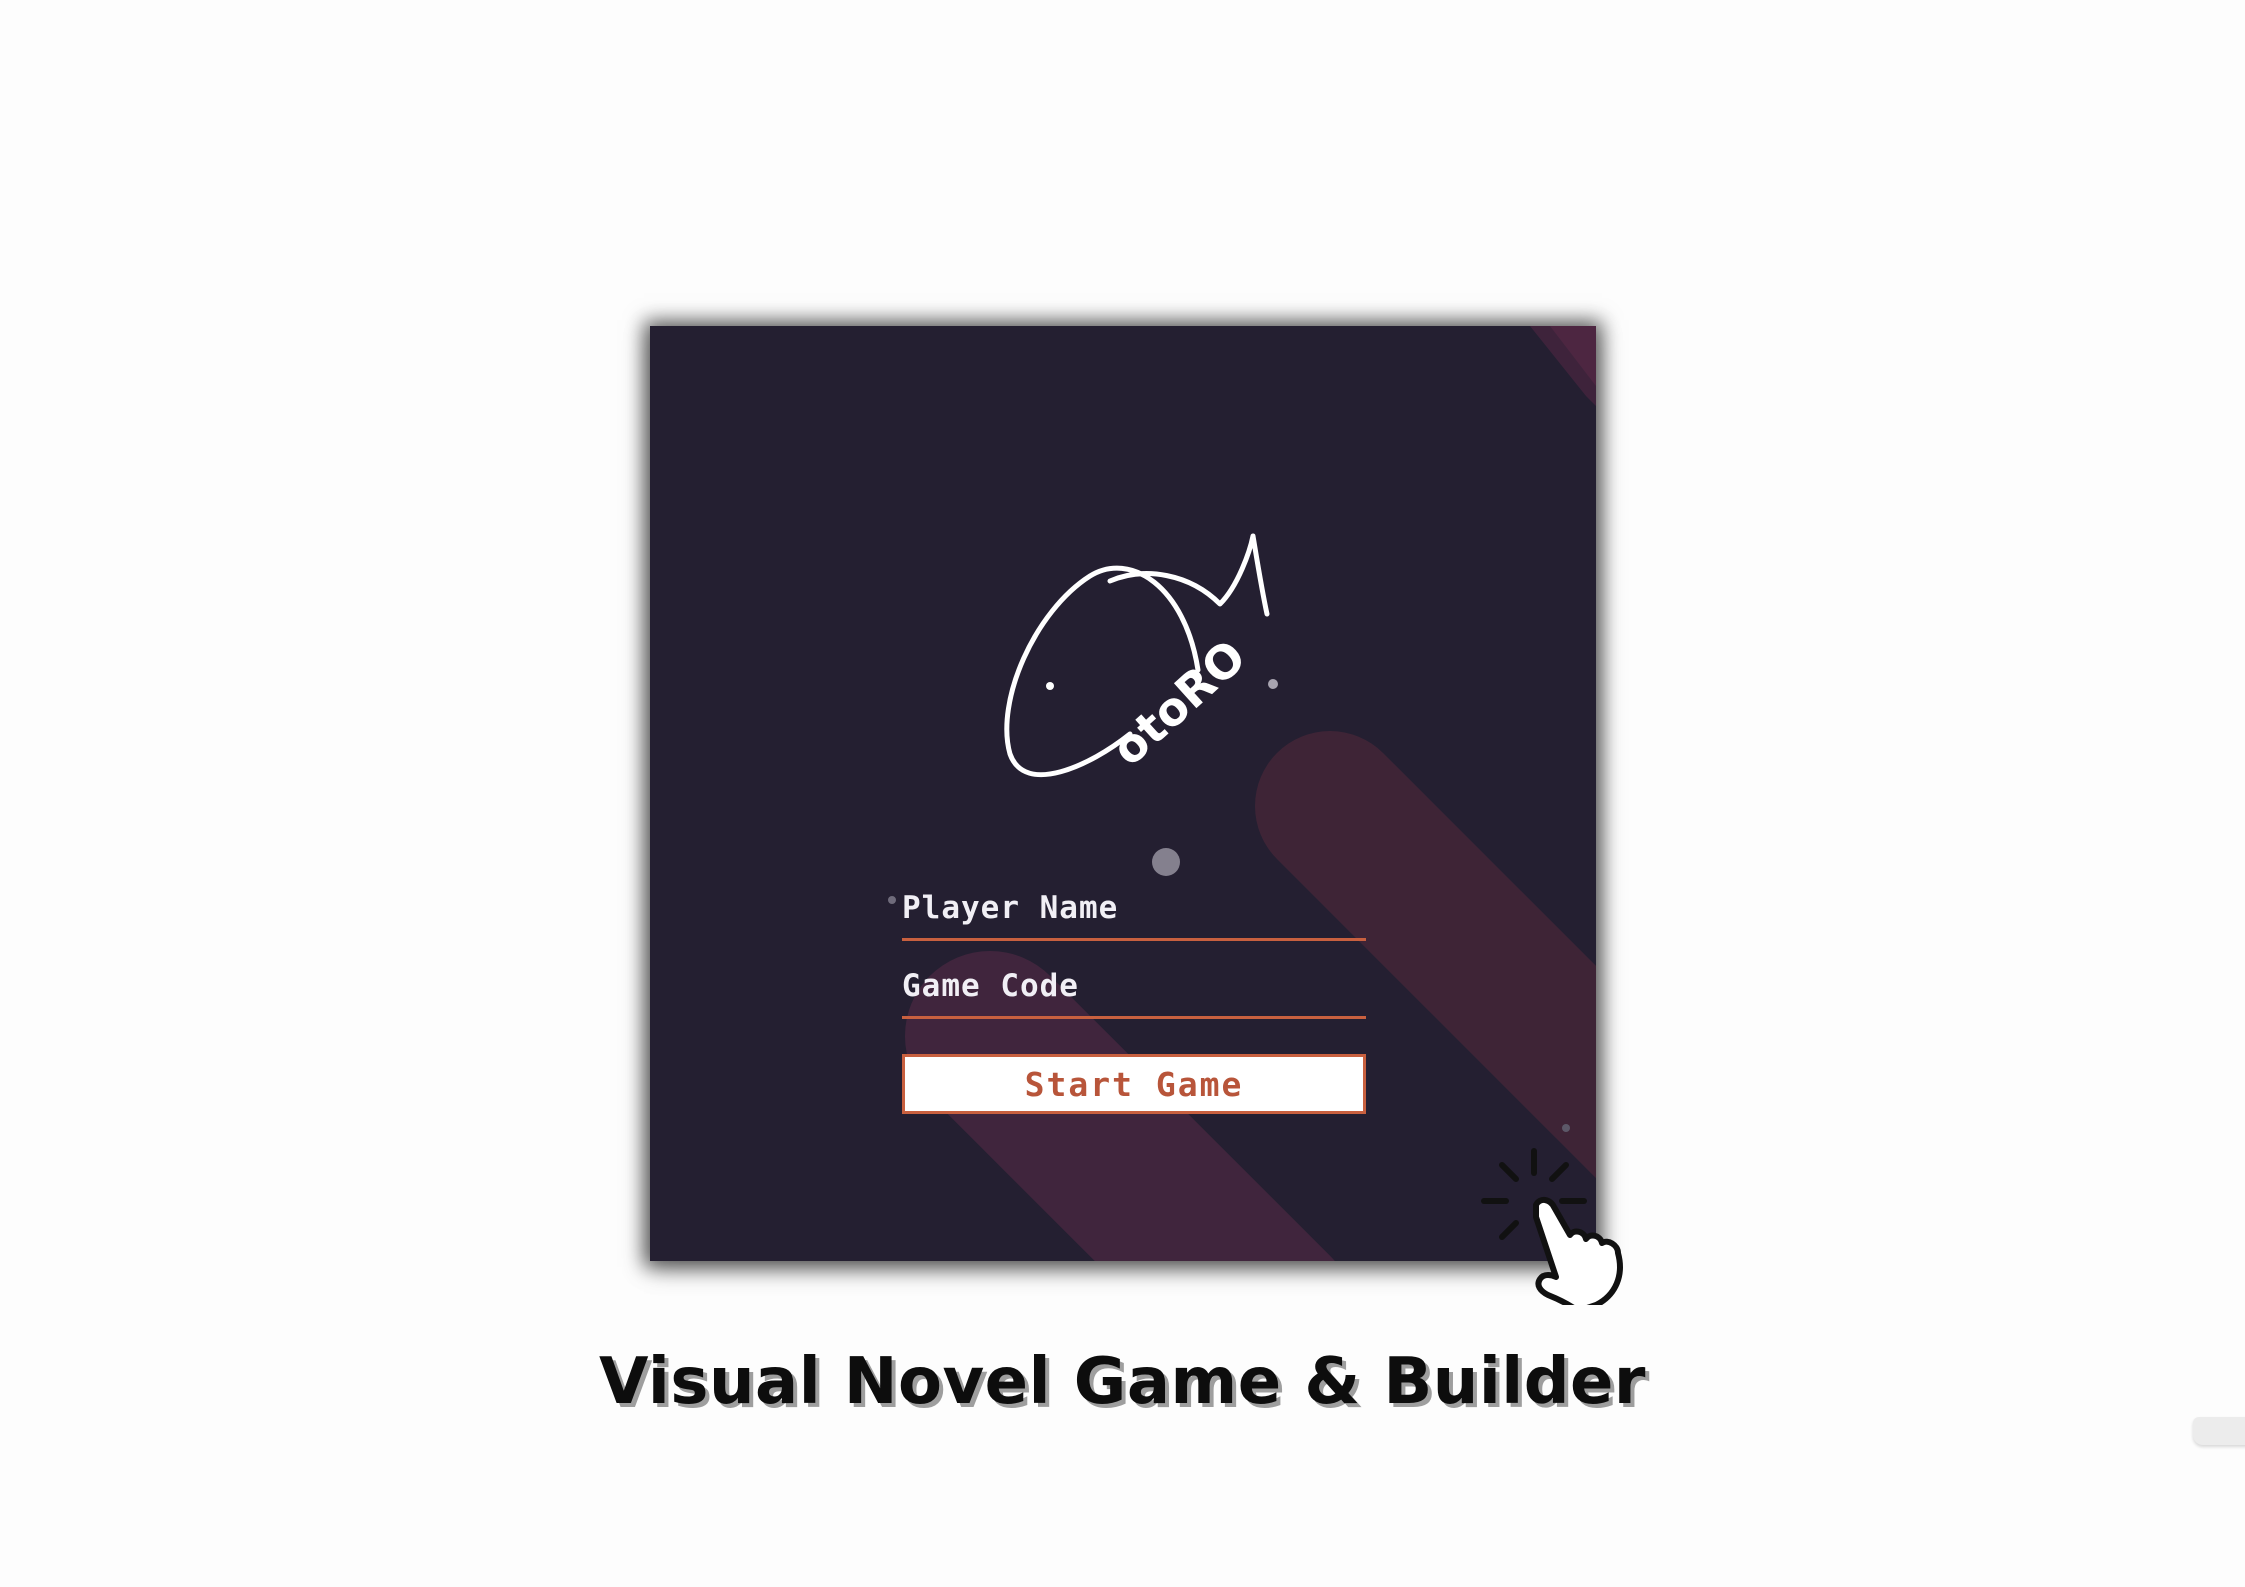 Image resolution: width=2245 pixels, height=1587 pixels. Describe the element at coordinates (2219, 1431) in the screenshot. I see `side-tab` at that location.